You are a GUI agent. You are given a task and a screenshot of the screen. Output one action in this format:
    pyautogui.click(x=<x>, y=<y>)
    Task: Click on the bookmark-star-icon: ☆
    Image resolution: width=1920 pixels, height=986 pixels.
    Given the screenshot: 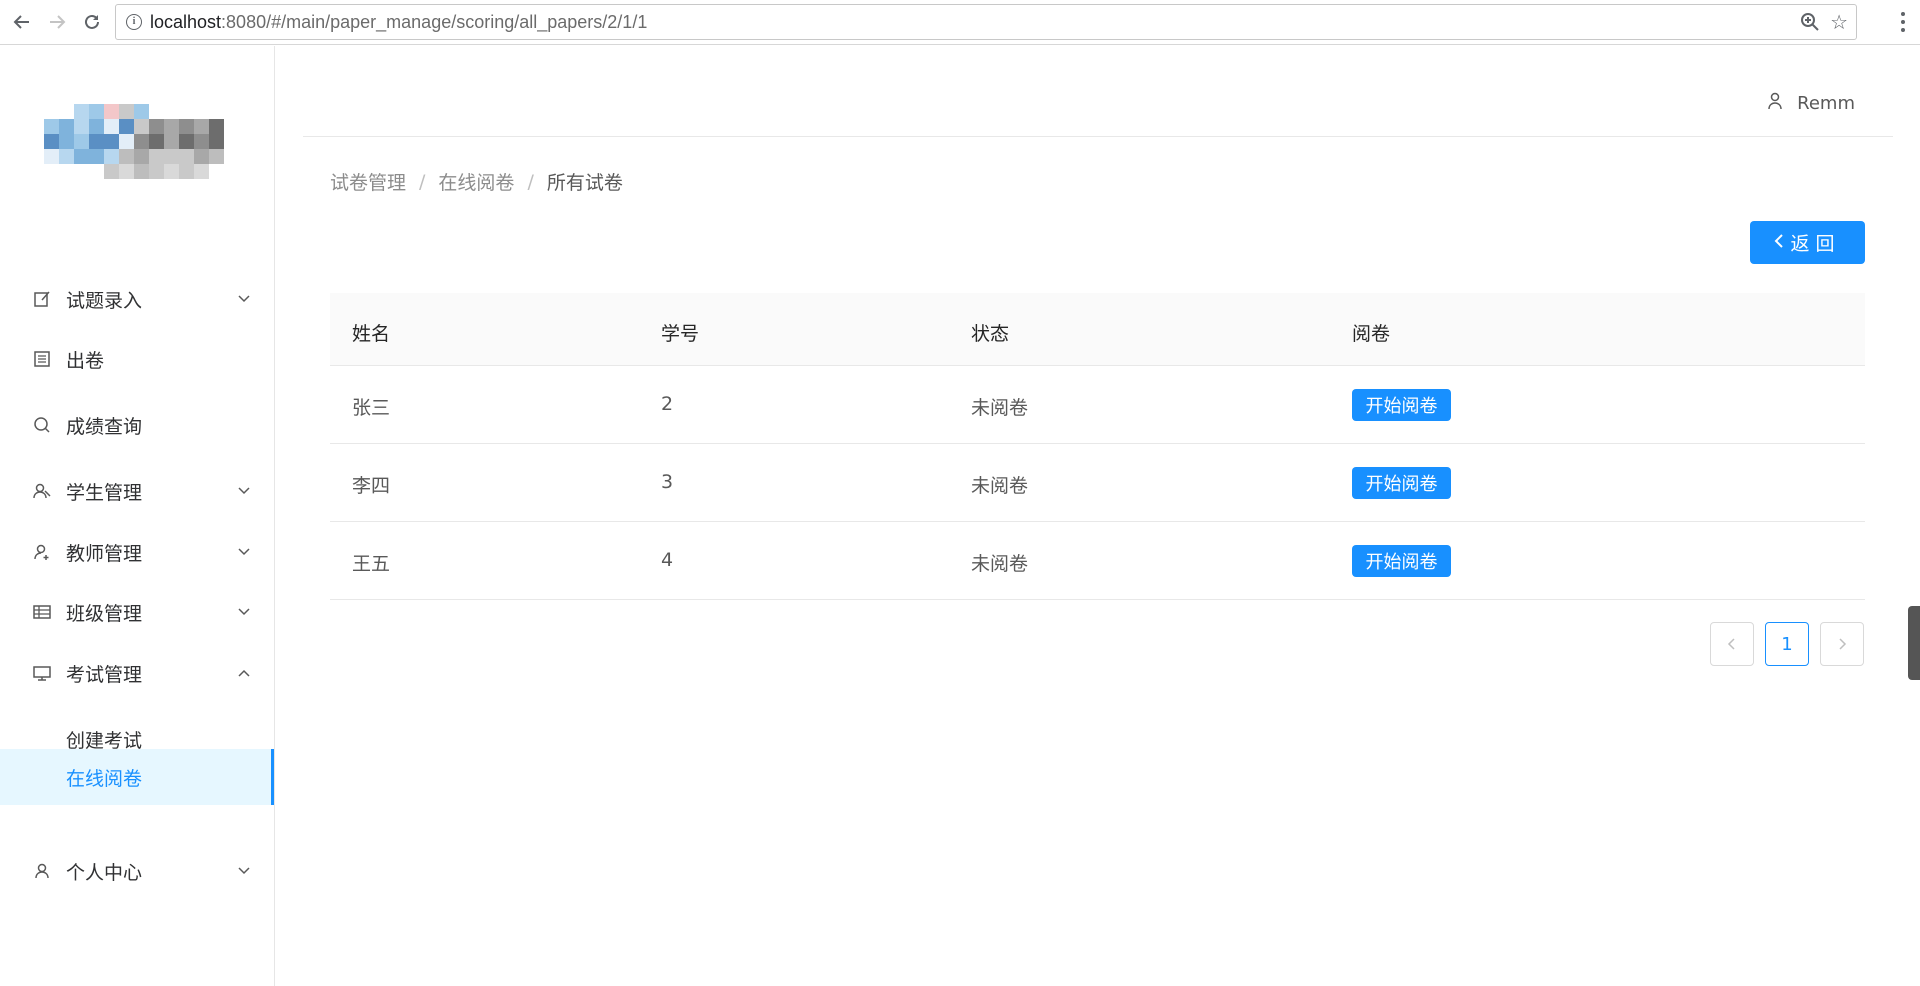 What is the action you would take?
    pyautogui.click(x=1839, y=22)
    